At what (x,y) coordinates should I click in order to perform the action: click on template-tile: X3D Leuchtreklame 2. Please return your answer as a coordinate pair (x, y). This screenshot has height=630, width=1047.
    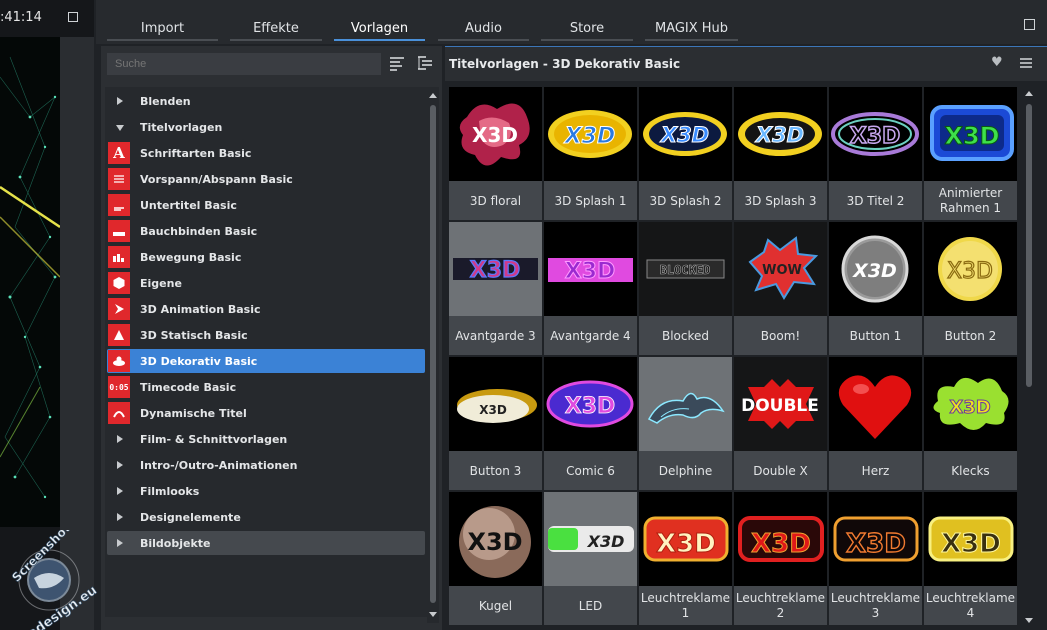
    Looking at the image, I should click on (780, 558).